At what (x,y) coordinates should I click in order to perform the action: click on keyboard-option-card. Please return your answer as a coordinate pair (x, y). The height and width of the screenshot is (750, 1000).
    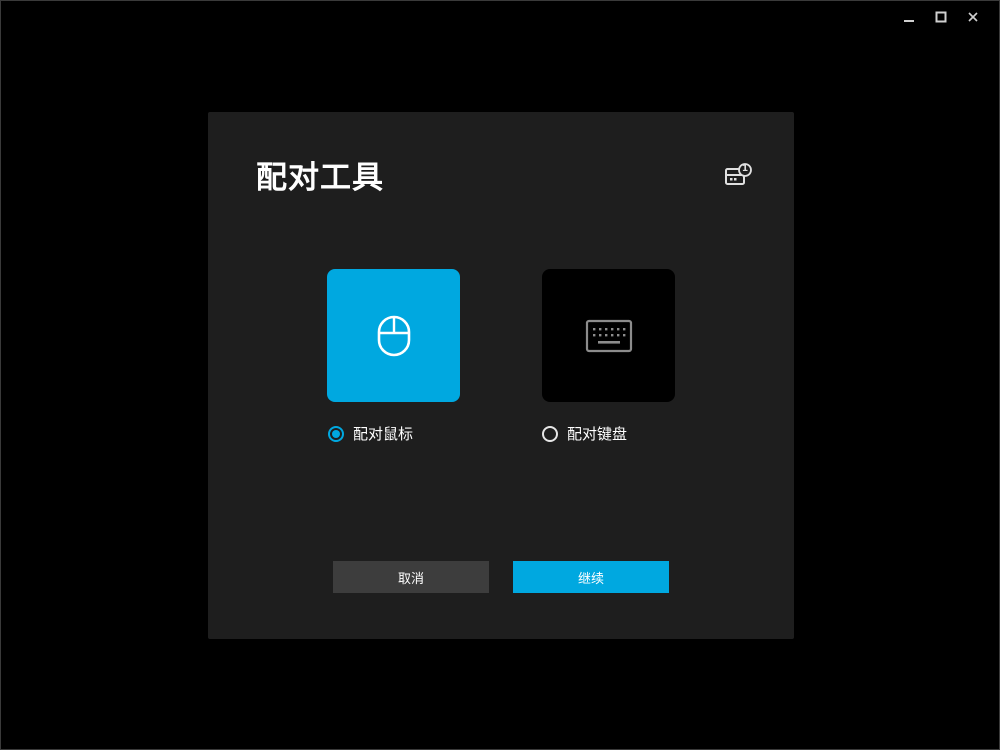
    Looking at the image, I should click on (608, 335).